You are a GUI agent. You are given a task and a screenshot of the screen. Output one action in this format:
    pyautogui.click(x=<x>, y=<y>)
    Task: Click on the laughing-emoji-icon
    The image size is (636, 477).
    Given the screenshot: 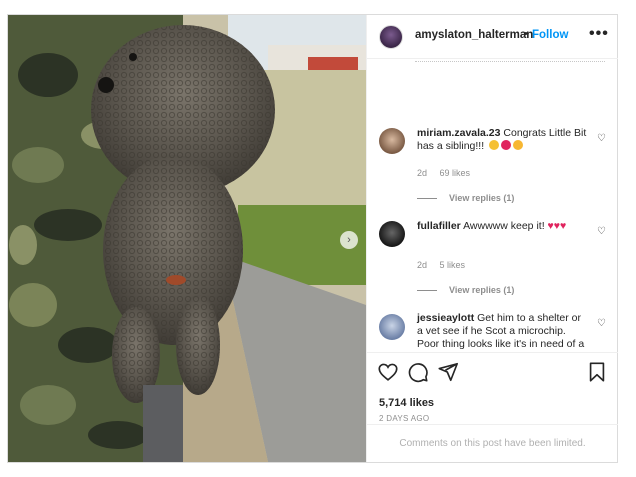 What is the action you would take?
    pyautogui.click(x=518, y=145)
    